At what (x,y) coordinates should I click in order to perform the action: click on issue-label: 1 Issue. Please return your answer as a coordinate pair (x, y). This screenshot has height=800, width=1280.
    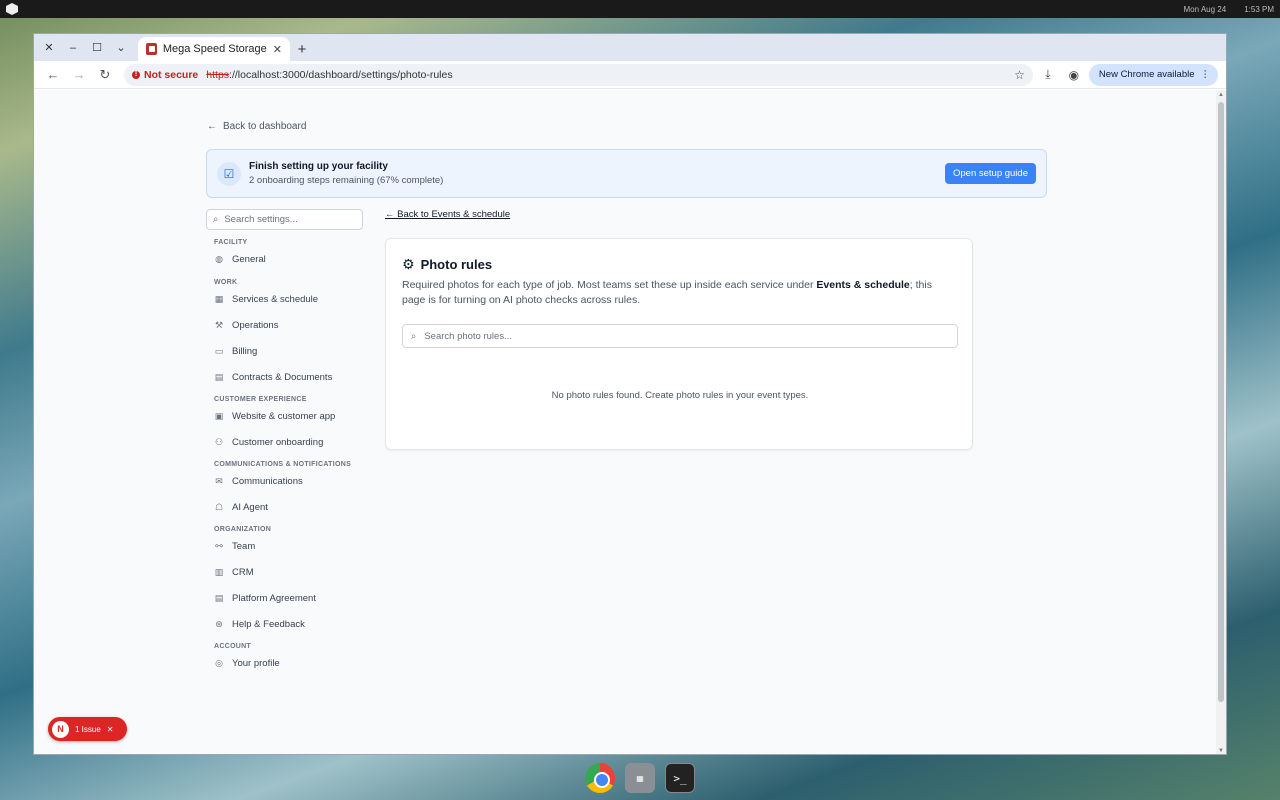
    Looking at the image, I should click on (88, 729).